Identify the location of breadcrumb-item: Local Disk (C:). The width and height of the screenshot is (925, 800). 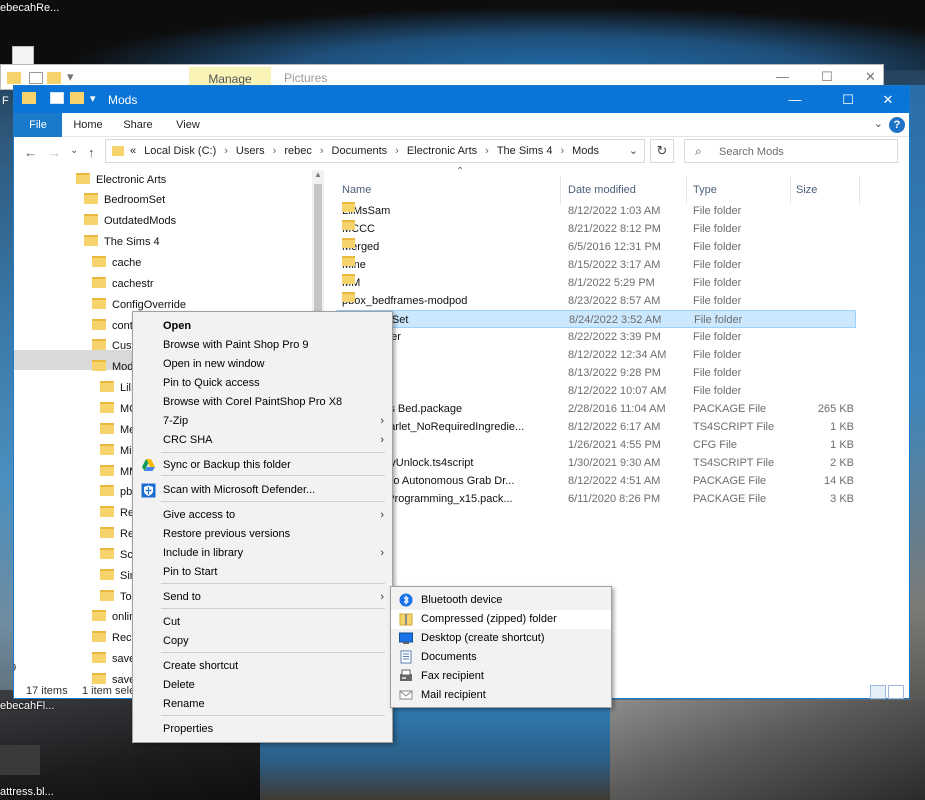
(180, 151).